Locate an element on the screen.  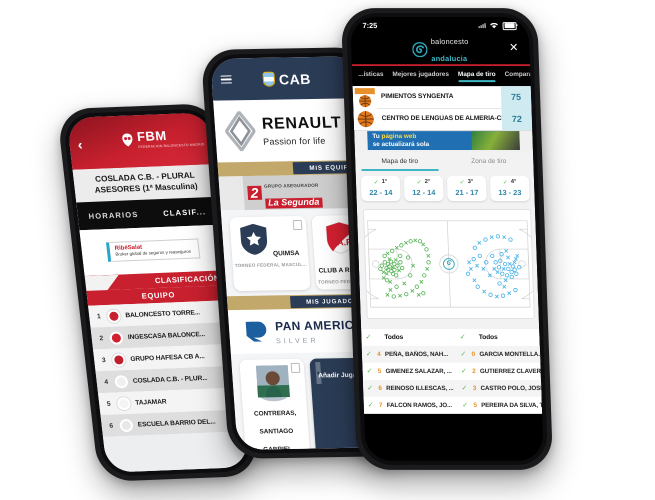
cab-ad-top: GRUPO ASEGURADOR is located at coordinates (291, 186).